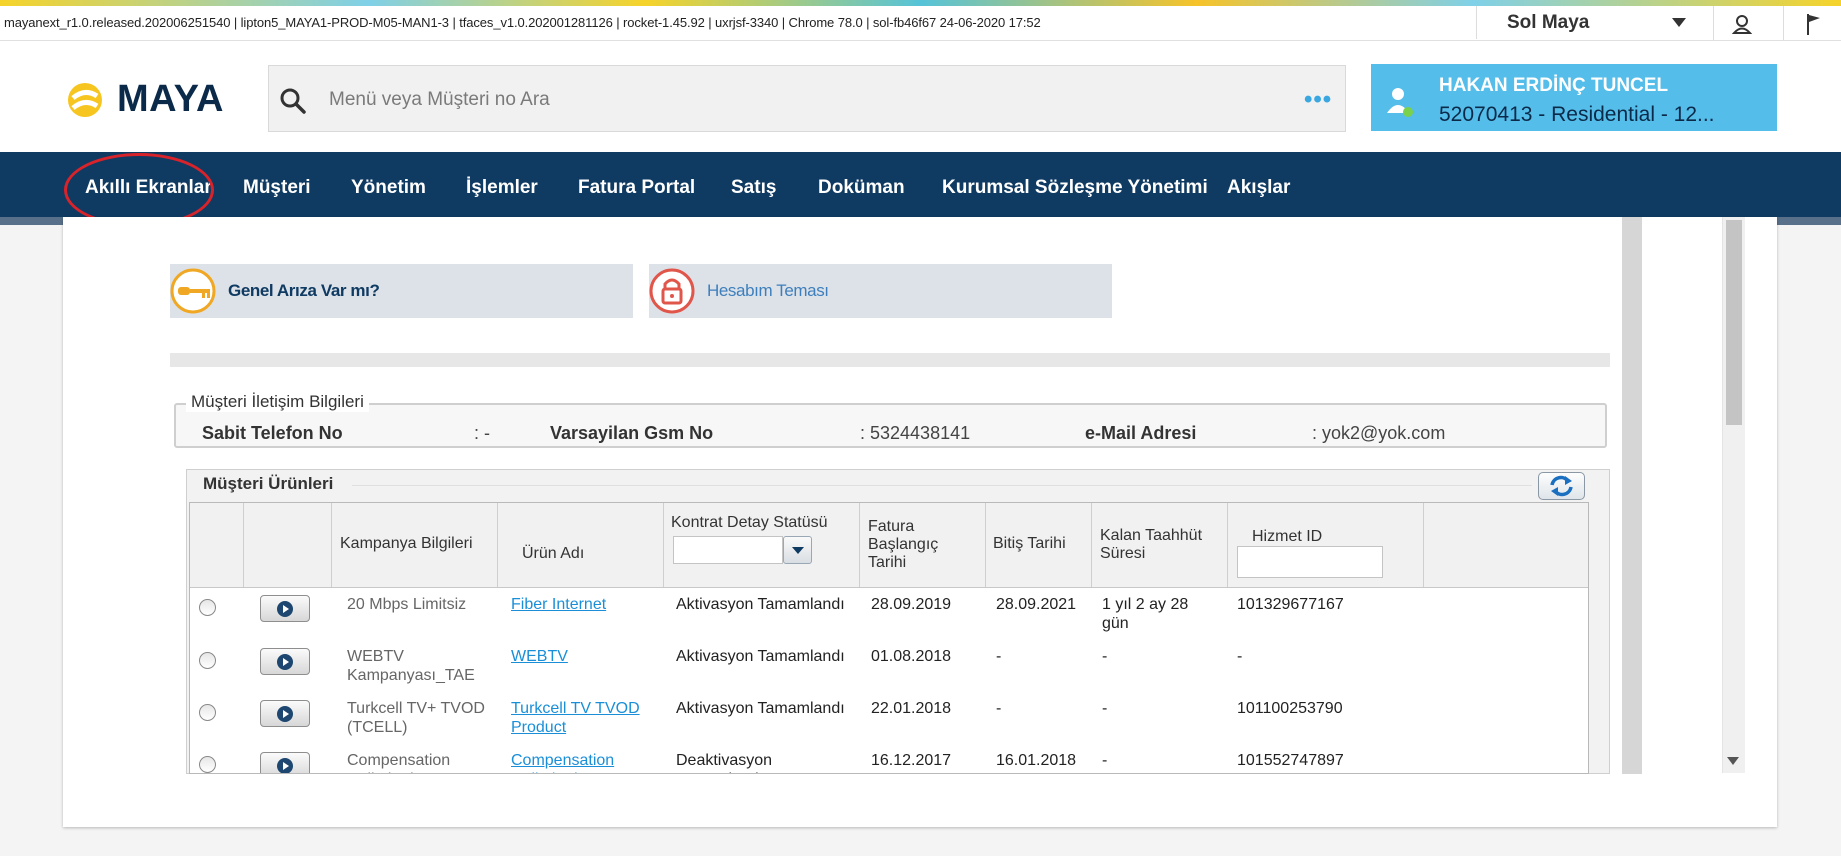  Describe the element at coordinates (911, 656) in the screenshot. I see `cell-start-date: 01.08.2018` at that location.